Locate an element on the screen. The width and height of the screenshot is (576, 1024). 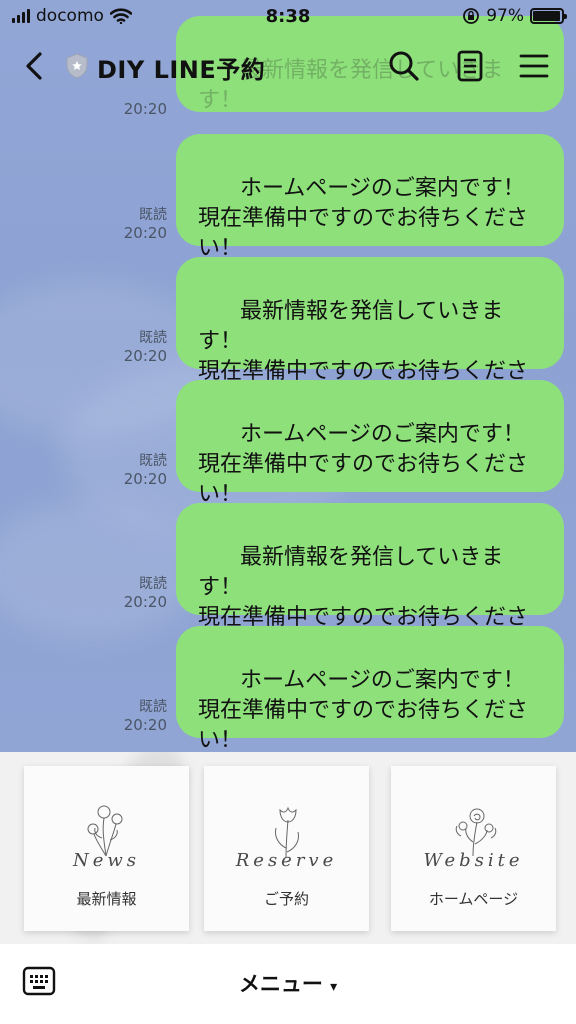
status-right: 97% is located at coordinates (514, 16).